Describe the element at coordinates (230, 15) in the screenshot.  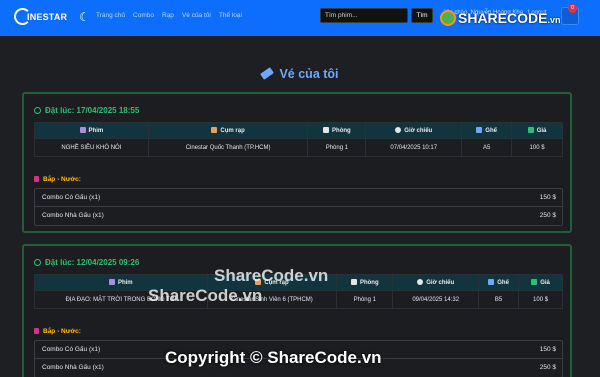
I see `nav-link-genre: Thể loại` at that location.